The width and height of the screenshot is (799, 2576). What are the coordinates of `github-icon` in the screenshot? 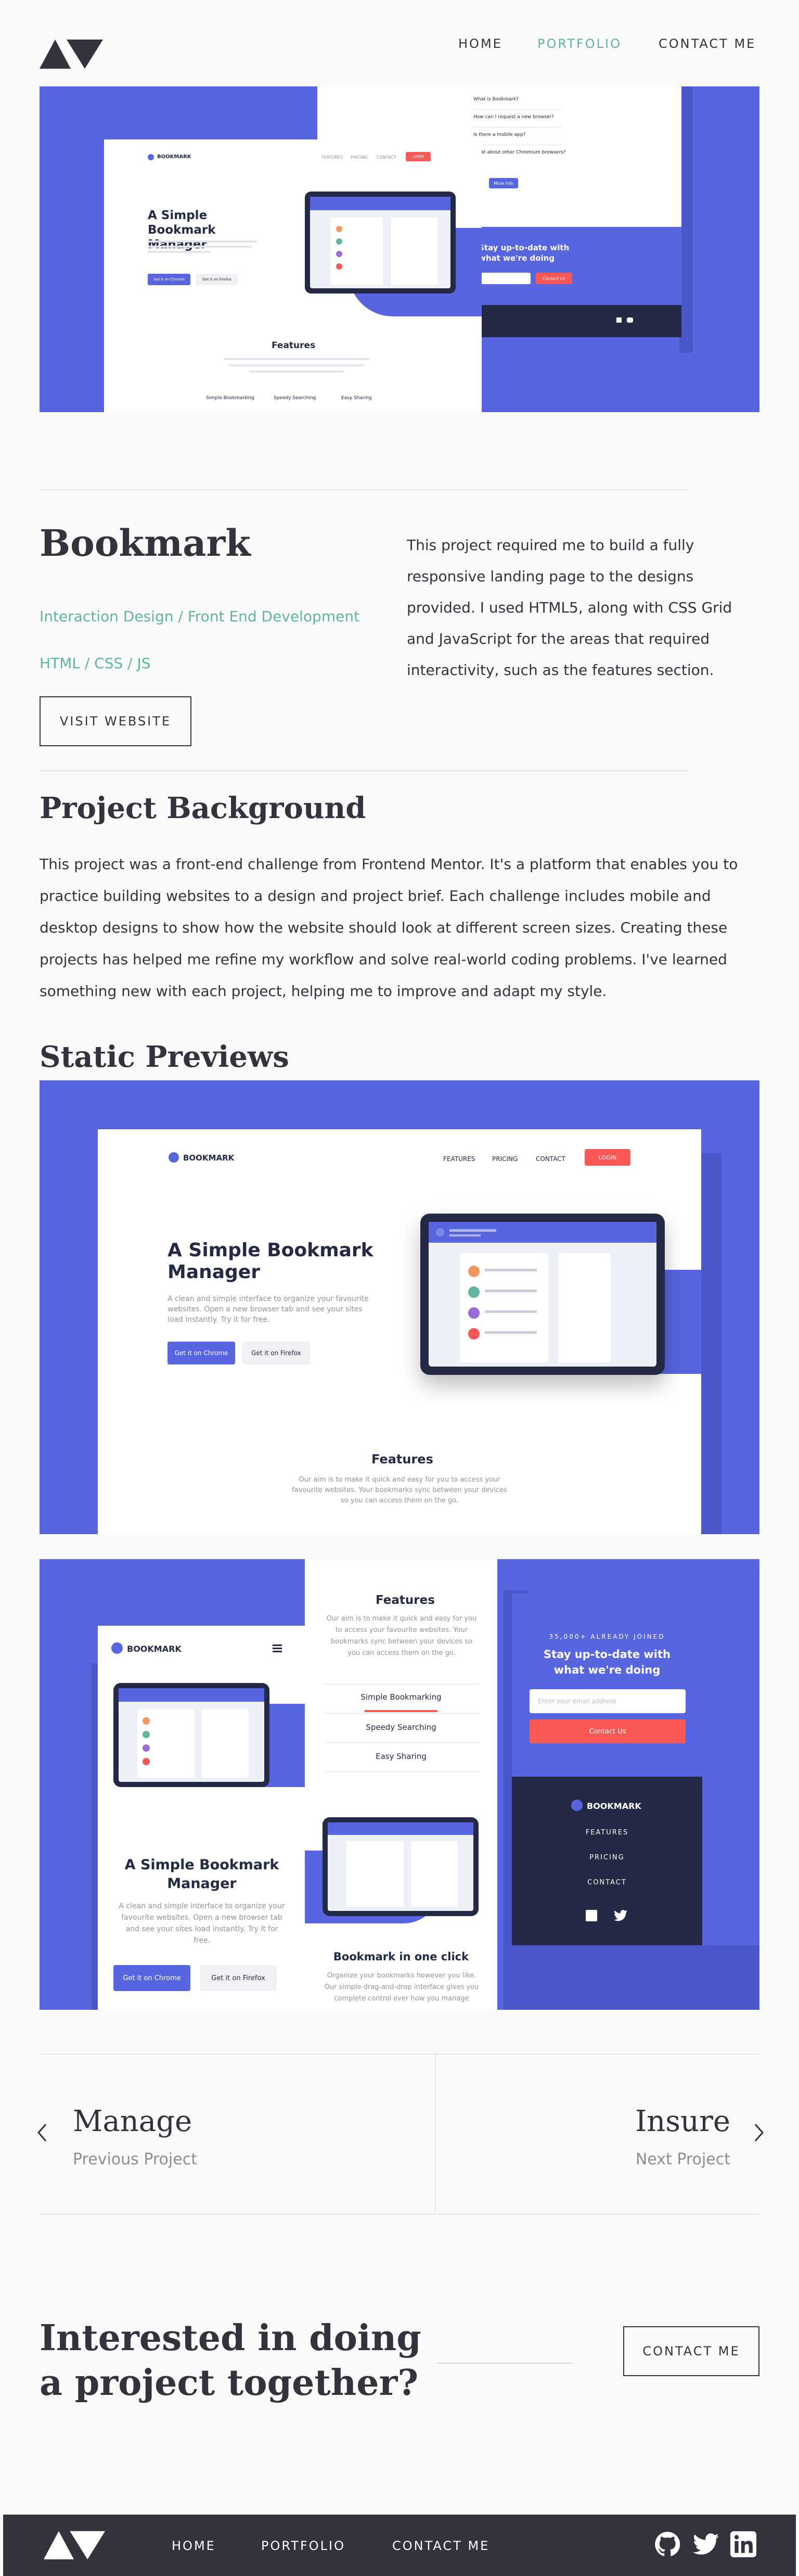 It's located at (667, 2544).